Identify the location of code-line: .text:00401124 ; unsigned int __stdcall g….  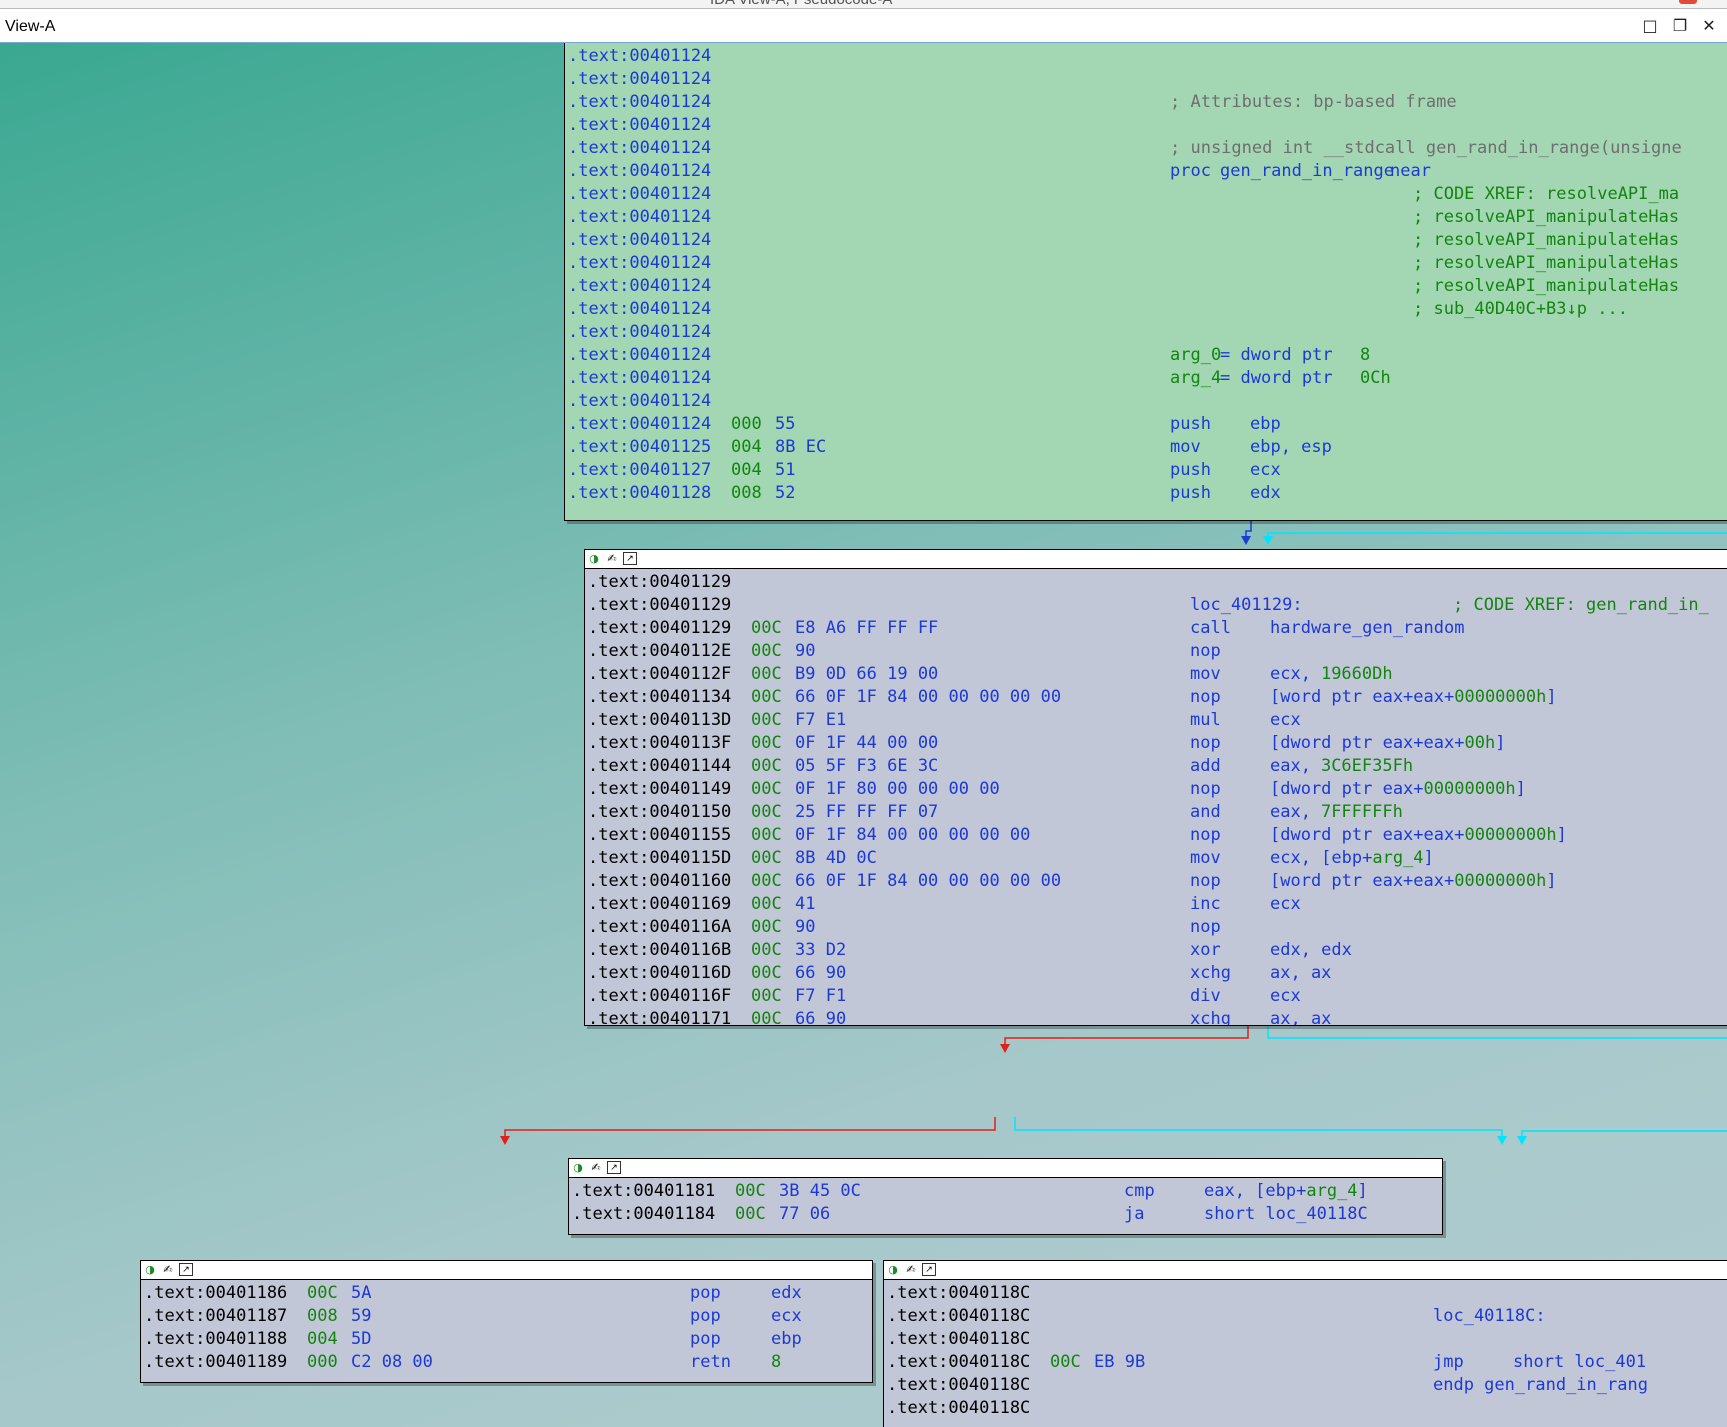
(1146, 148).